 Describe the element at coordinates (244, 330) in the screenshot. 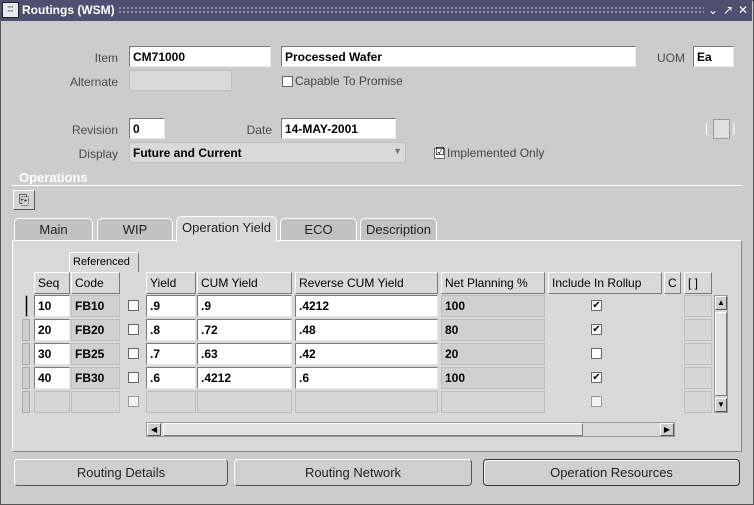

I see `table-cell-cum-yield: .72` at that location.